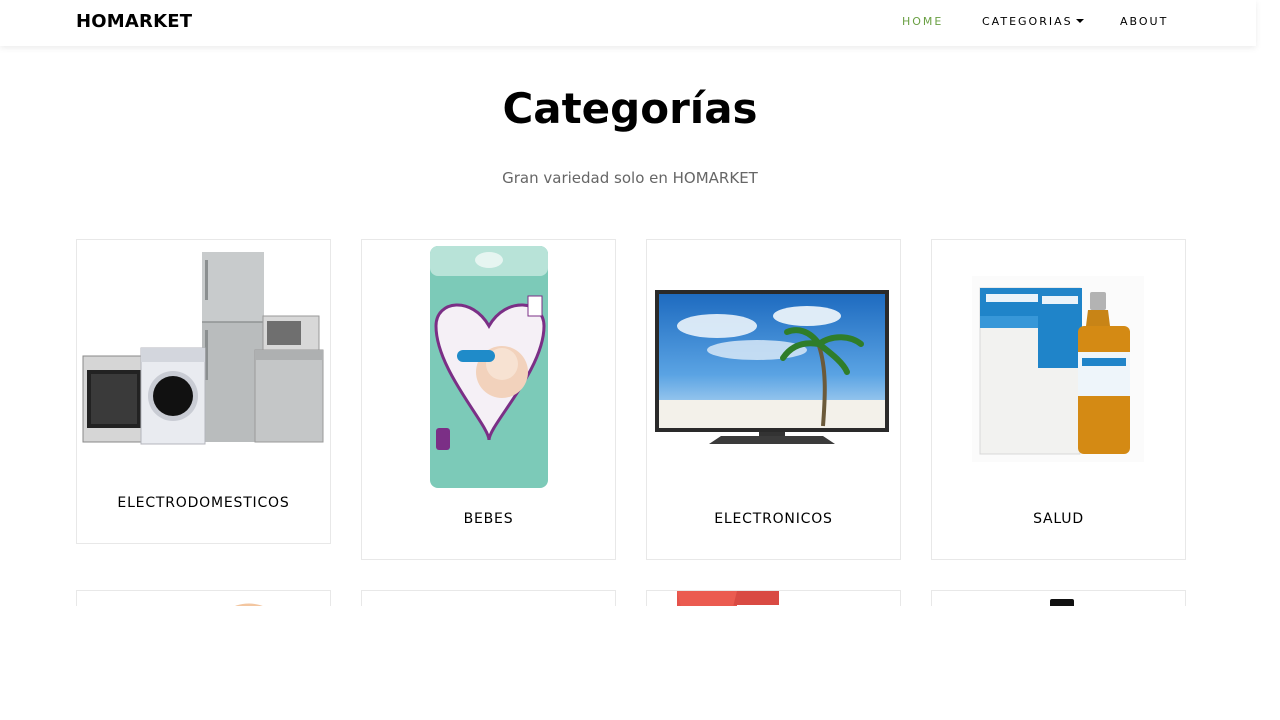 The image size is (1280, 720). Describe the element at coordinates (628, 23) in the screenshot. I see `top-navbar: HOMARKET HOME CATEGORIAS ABOUT` at that location.